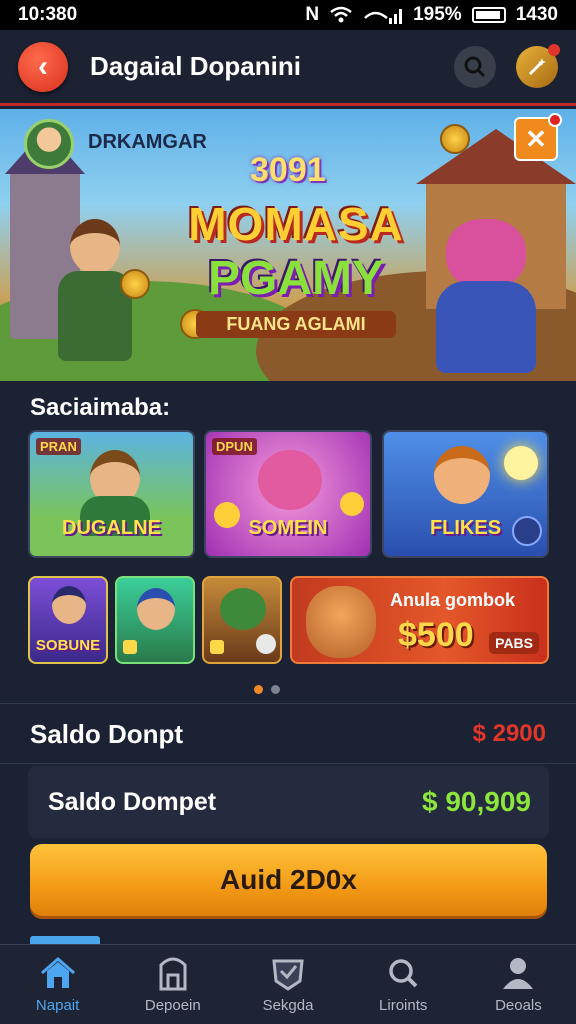 The height and width of the screenshot is (1024, 576). Describe the element at coordinates (288, 880) in the screenshot. I see `primary-action-button: Auid 2D0x` at that location.